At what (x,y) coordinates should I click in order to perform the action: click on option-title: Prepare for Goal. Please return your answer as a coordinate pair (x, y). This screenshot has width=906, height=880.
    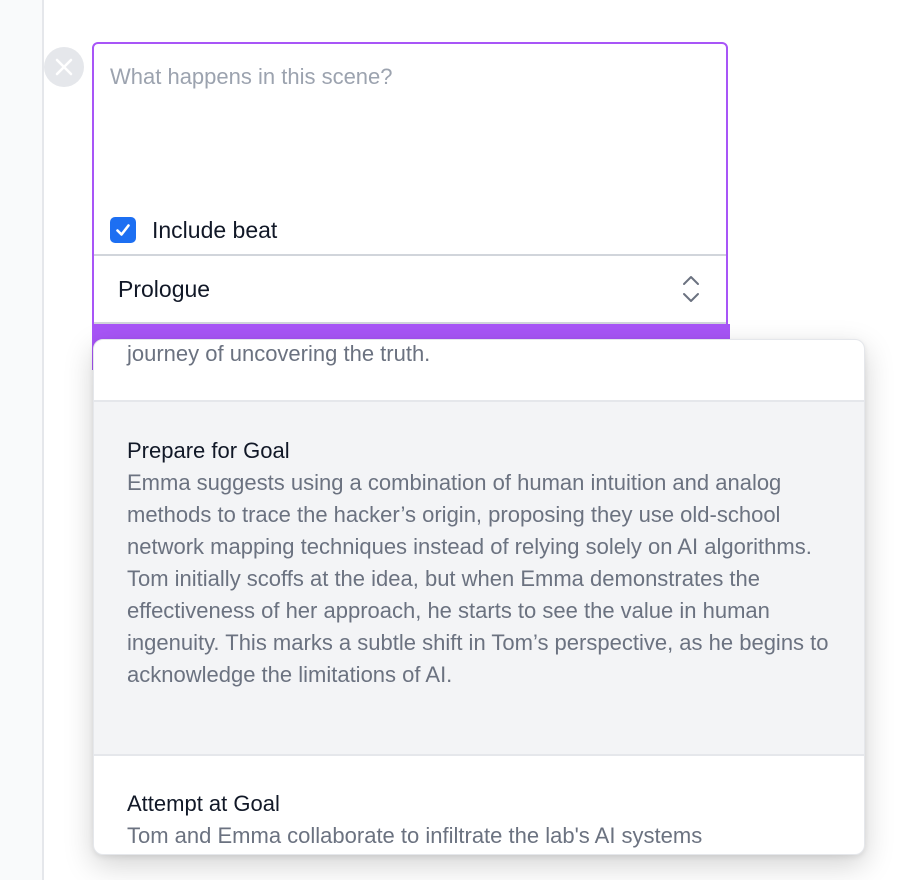
    Looking at the image, I should click on (208, 450).